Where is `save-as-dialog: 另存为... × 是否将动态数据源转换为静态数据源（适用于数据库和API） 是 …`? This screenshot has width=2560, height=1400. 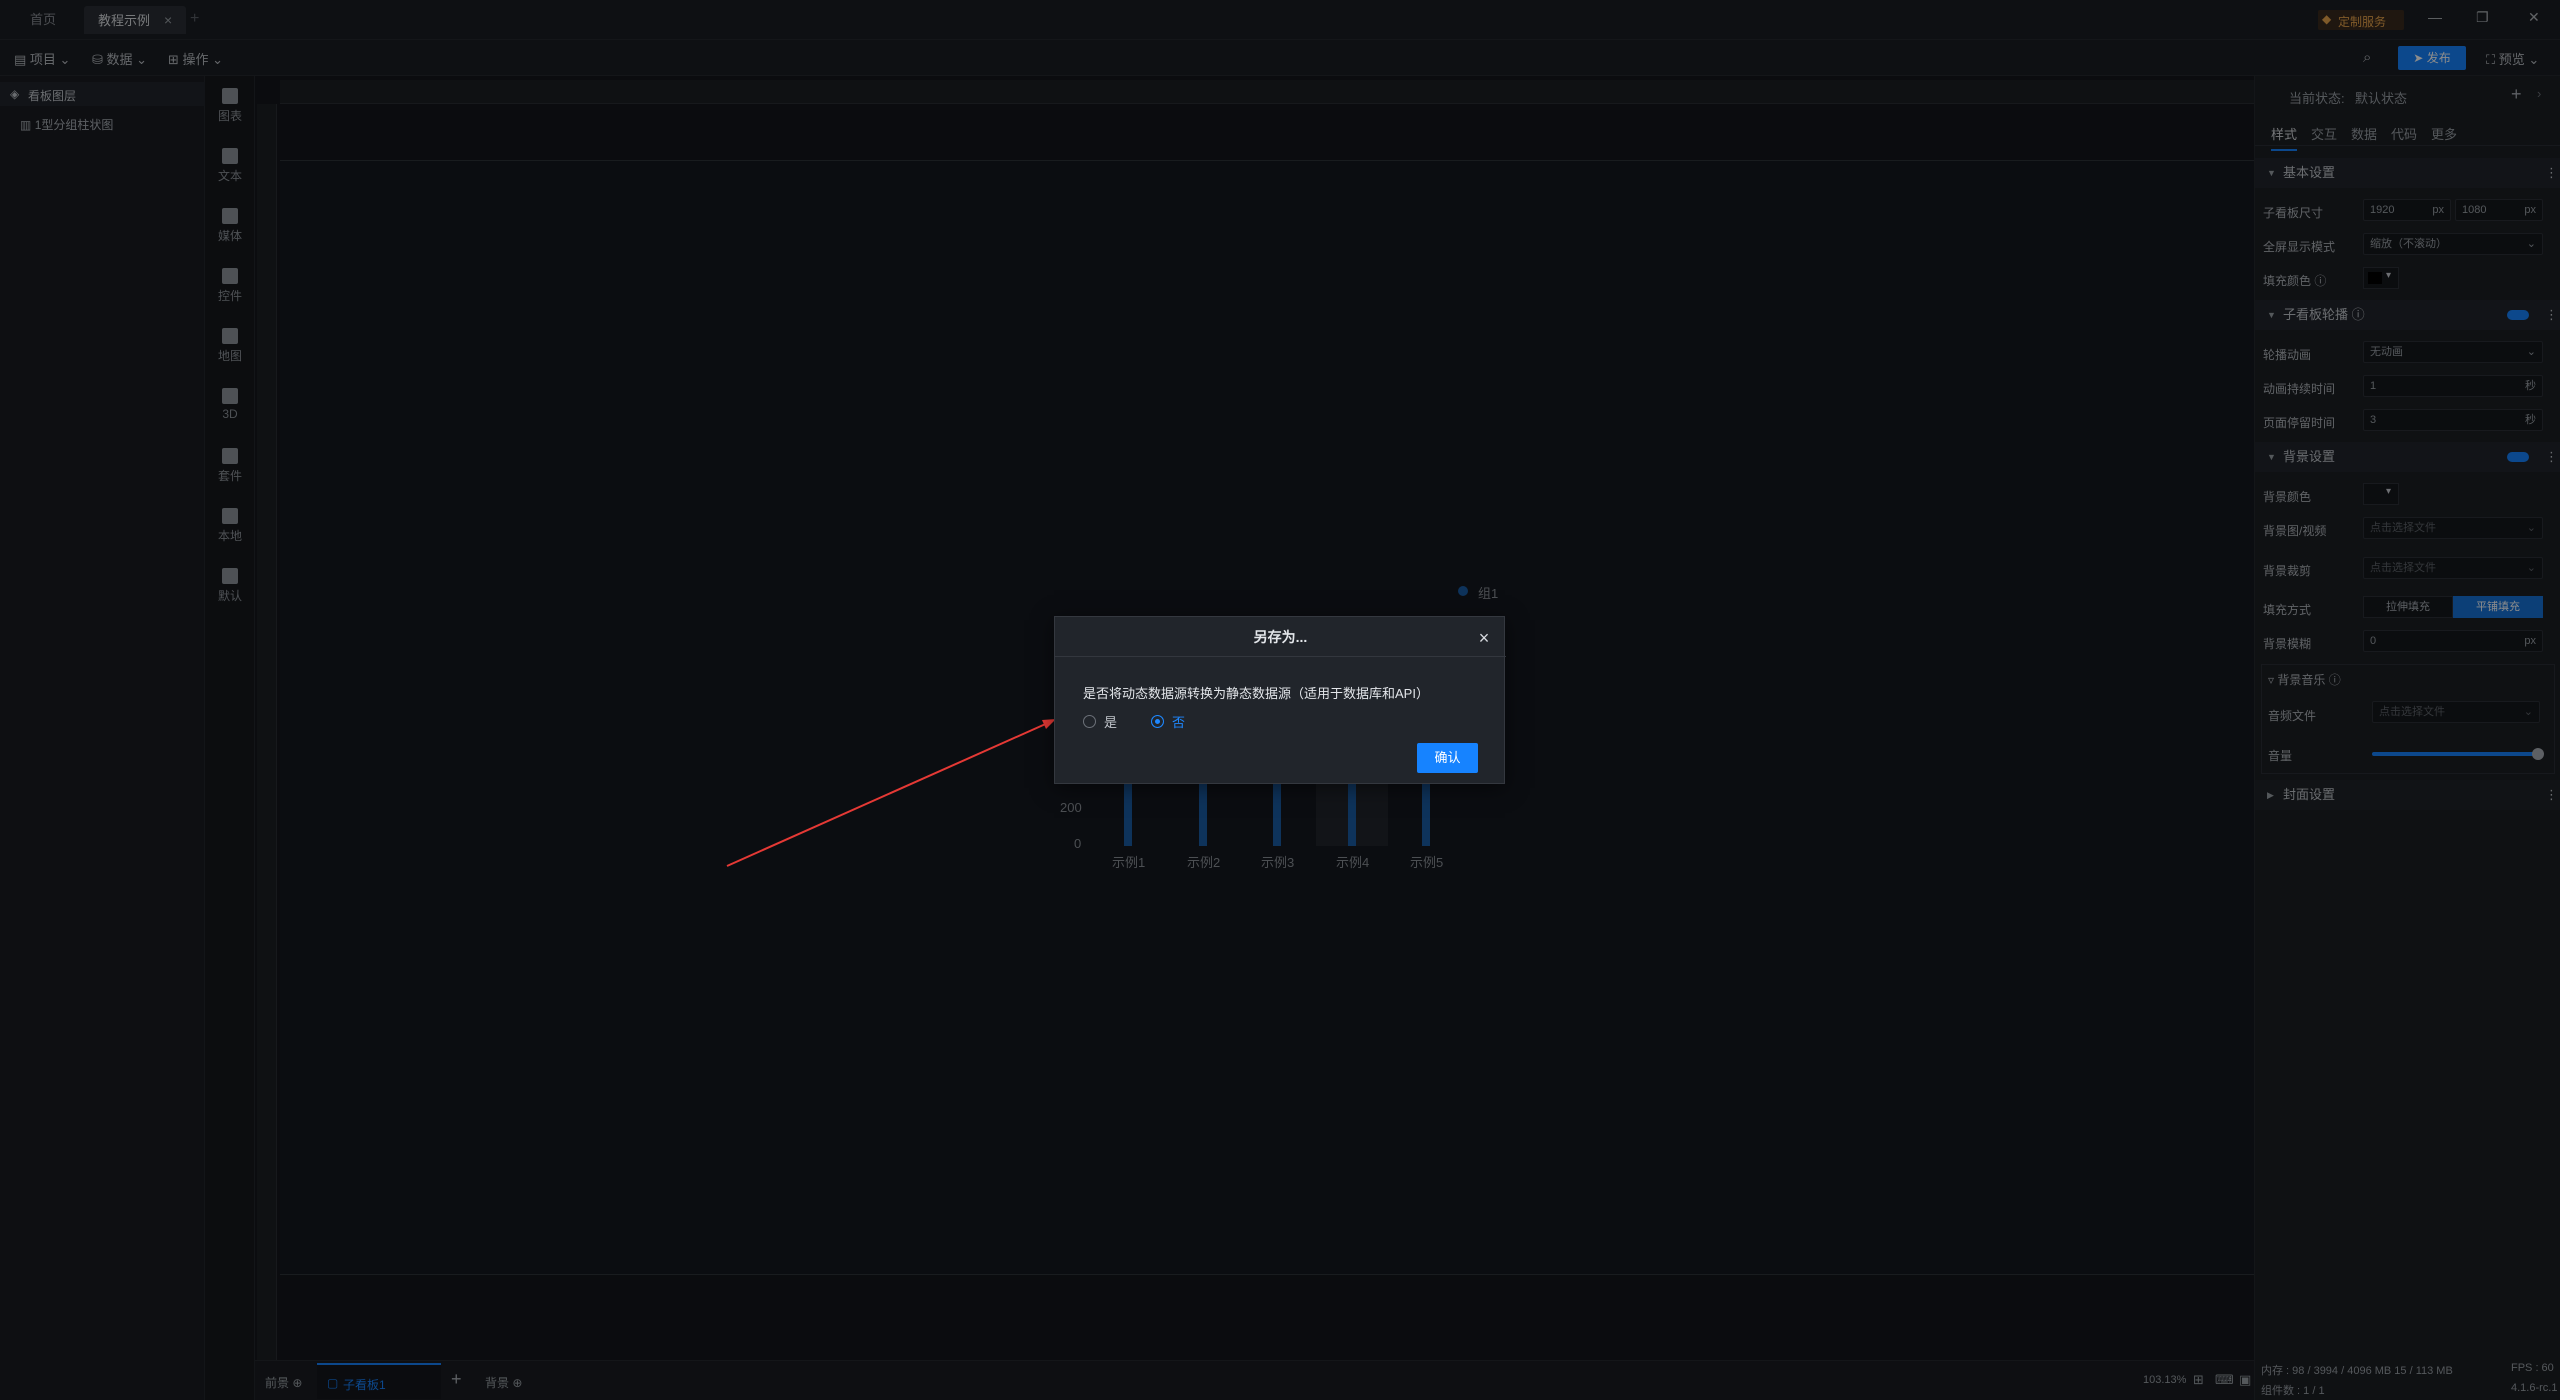 save-as-dialog: 另存为... × 是否将动态数据源转换为静态数据源（适用于数据库和API） 是 … is located at coordinates (1280, 700).